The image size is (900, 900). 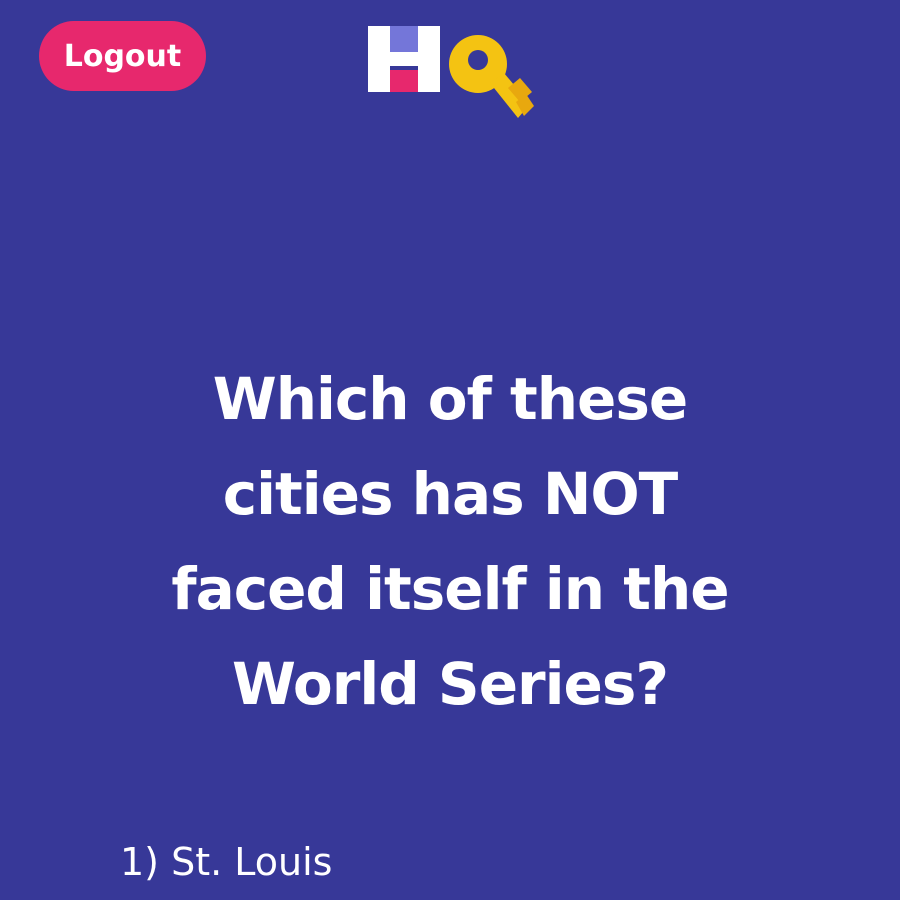 I want to click on logo-letter-h, so click(x=404, y=59).